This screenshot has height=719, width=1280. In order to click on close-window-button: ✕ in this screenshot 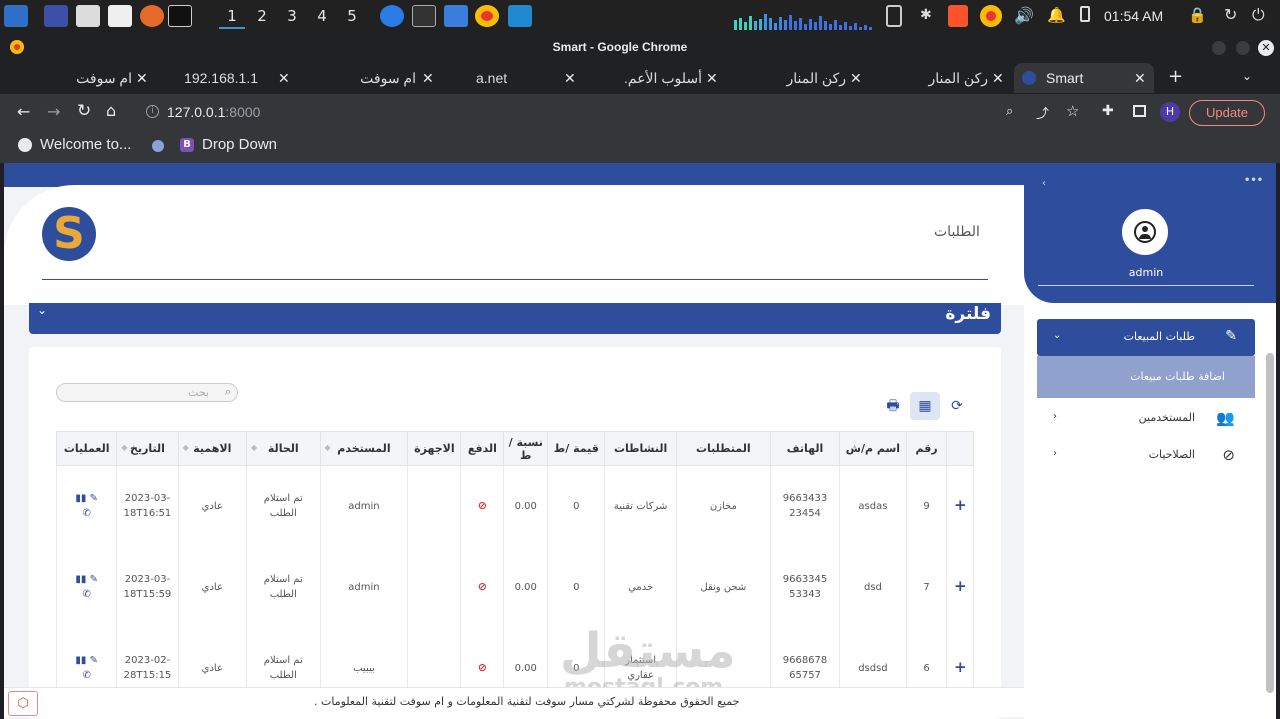, I will do `click(1266, 48)`.